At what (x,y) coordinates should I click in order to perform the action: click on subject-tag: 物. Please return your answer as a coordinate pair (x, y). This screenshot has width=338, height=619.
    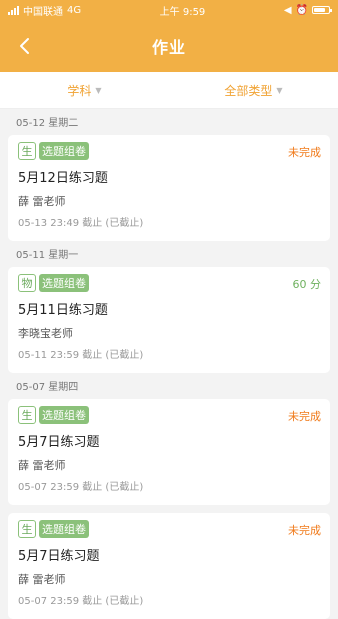
    Looking at the image, I should click on (27, 283).